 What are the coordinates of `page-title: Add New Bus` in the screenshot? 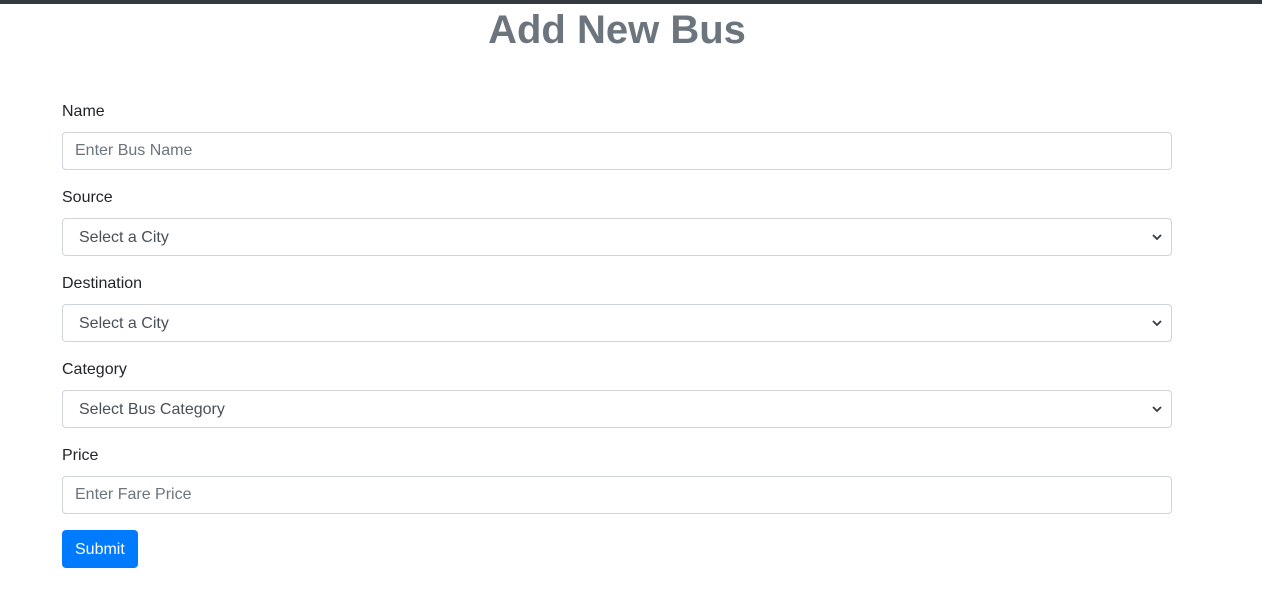 It's located at (617, 30).